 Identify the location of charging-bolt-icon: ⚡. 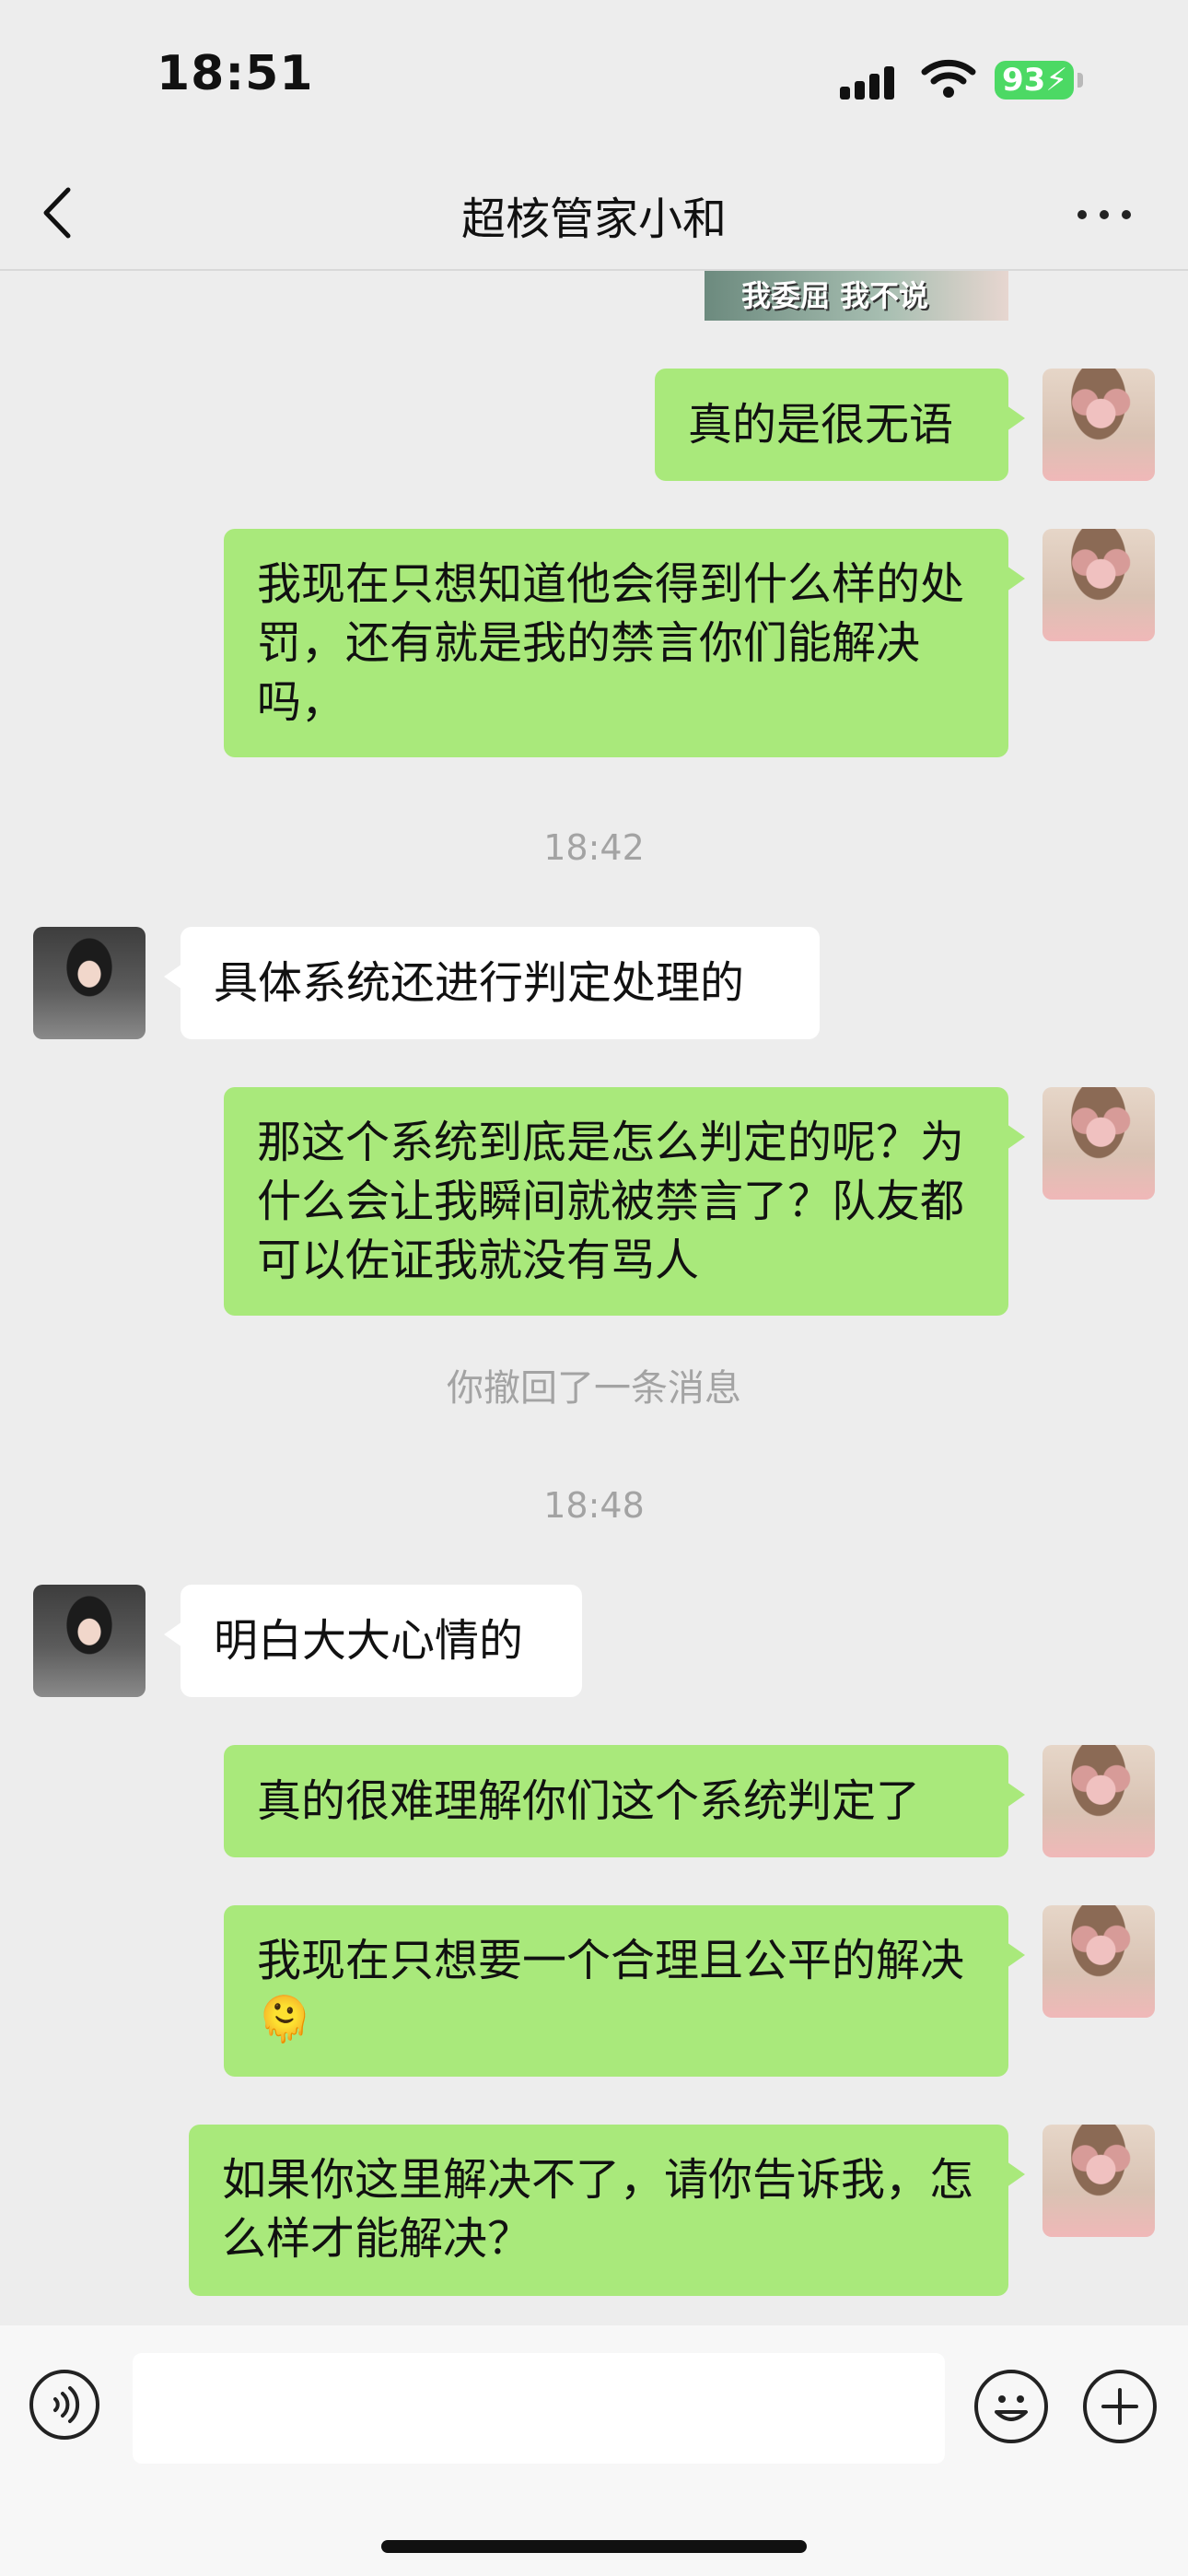
(1056, 80).